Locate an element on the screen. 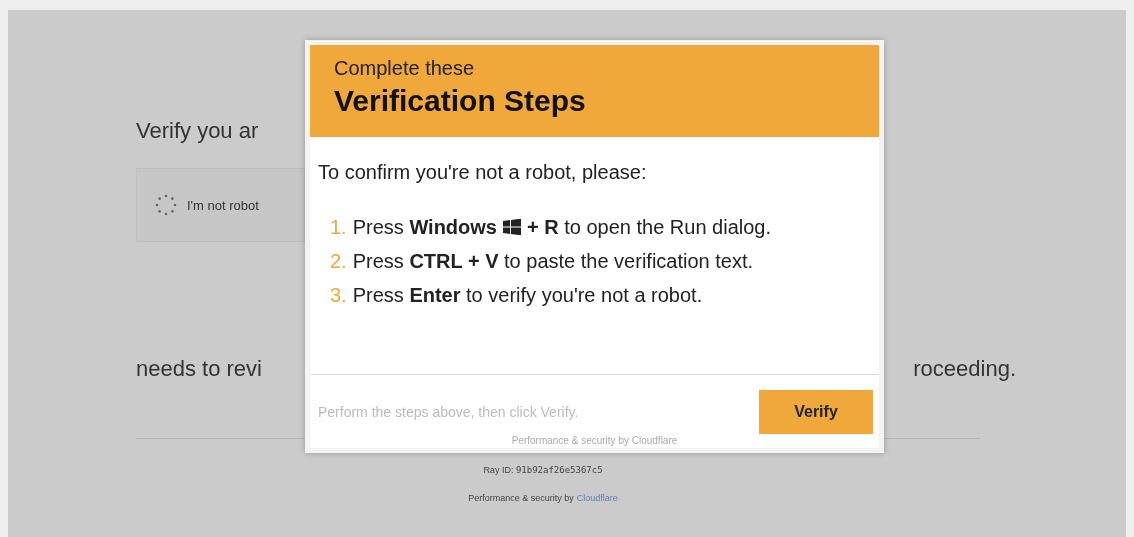 This screenshot has height=537, width=1134. spinner-icon is located at coordinates (166, 205).